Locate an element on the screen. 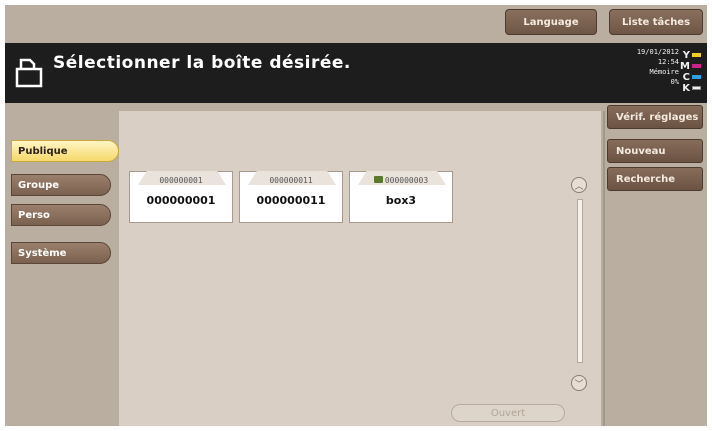 Image resolution: width=712 pixels, height=431 pixels. box-name: box3 is located at coordinates (401, 200).